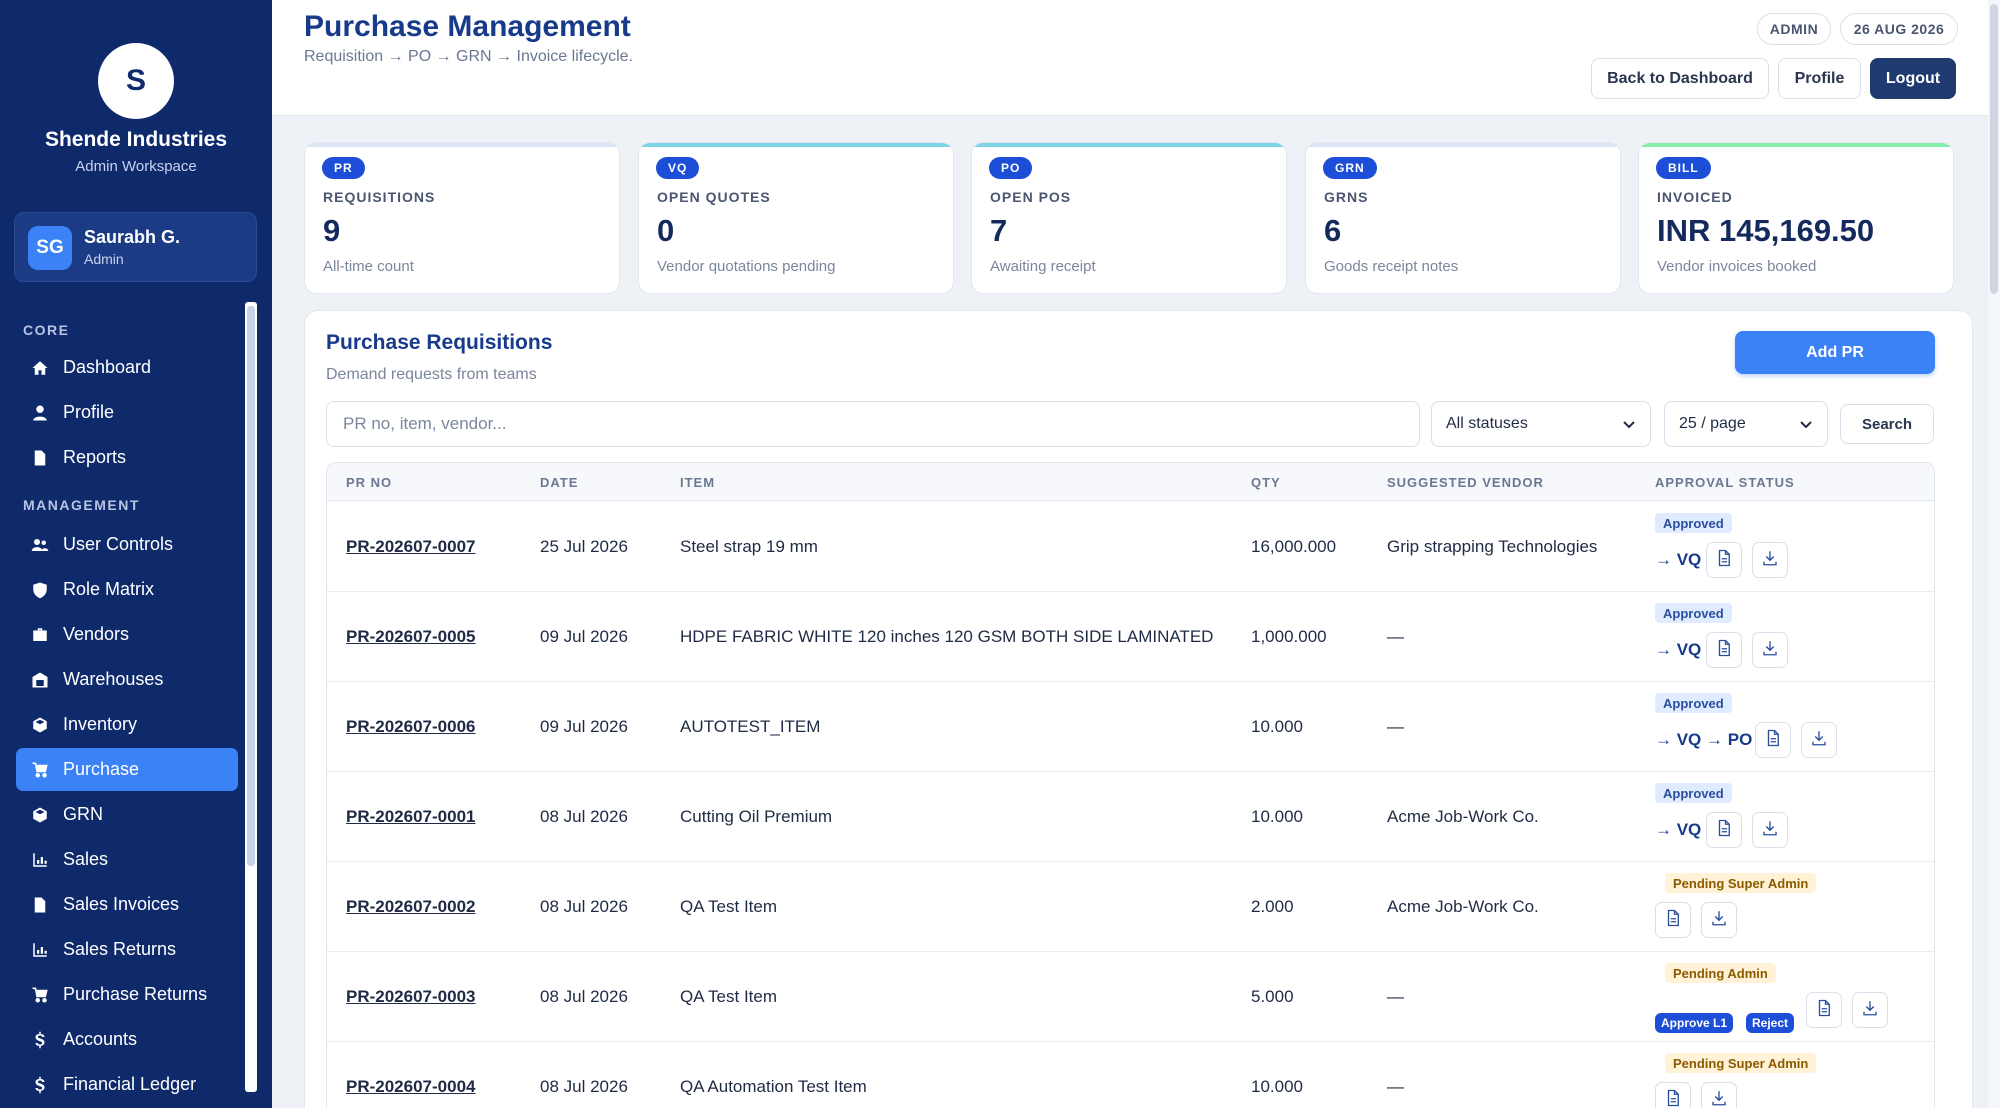 The width and height of the screenshot is (2000, 1108). Describe the element at coordinates (130, 1084) in the screenshot. I see `sidebar-item-label: Financial Ledger` at that location.